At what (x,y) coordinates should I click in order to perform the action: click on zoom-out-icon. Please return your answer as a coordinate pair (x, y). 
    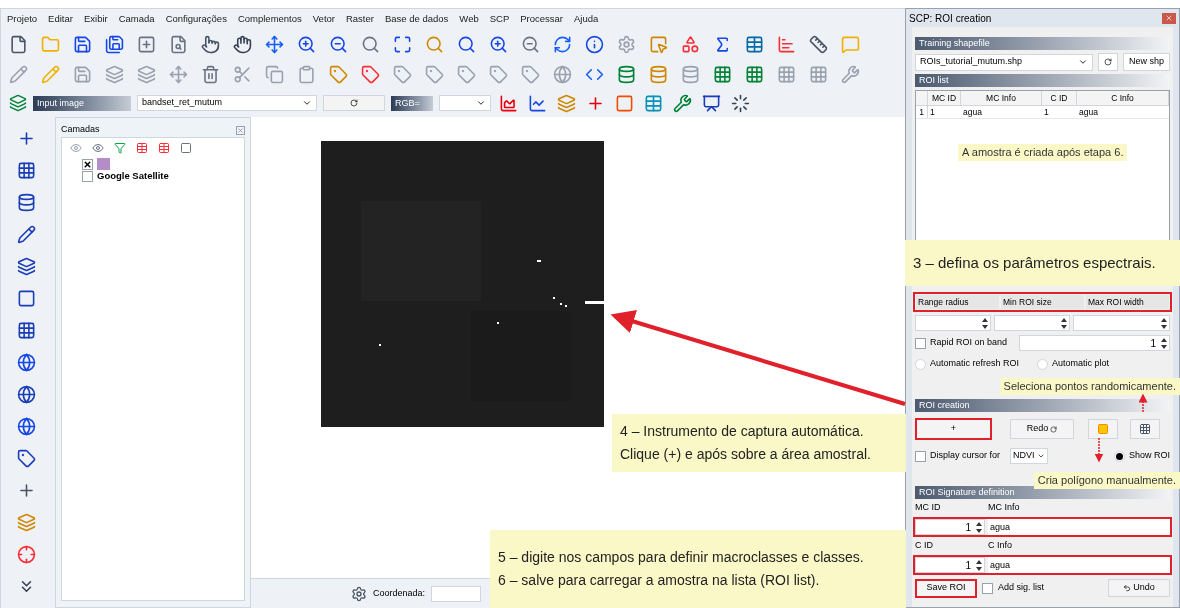
    Looking at the image, I should click on (338, 44).